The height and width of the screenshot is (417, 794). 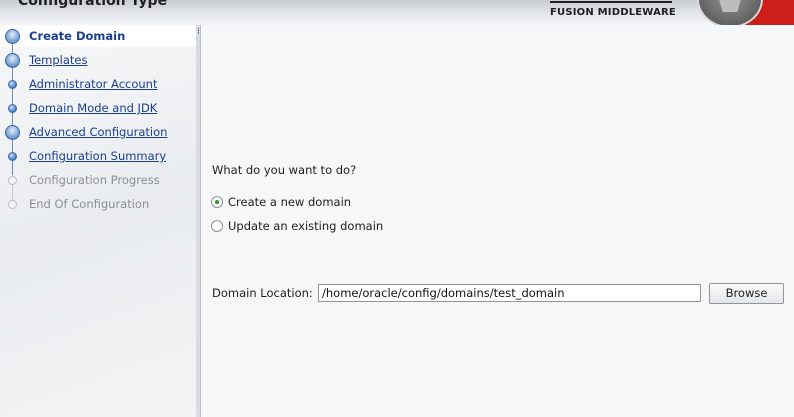 I want to click on question-label: What do you want to do?, so click(x=284, y=170).